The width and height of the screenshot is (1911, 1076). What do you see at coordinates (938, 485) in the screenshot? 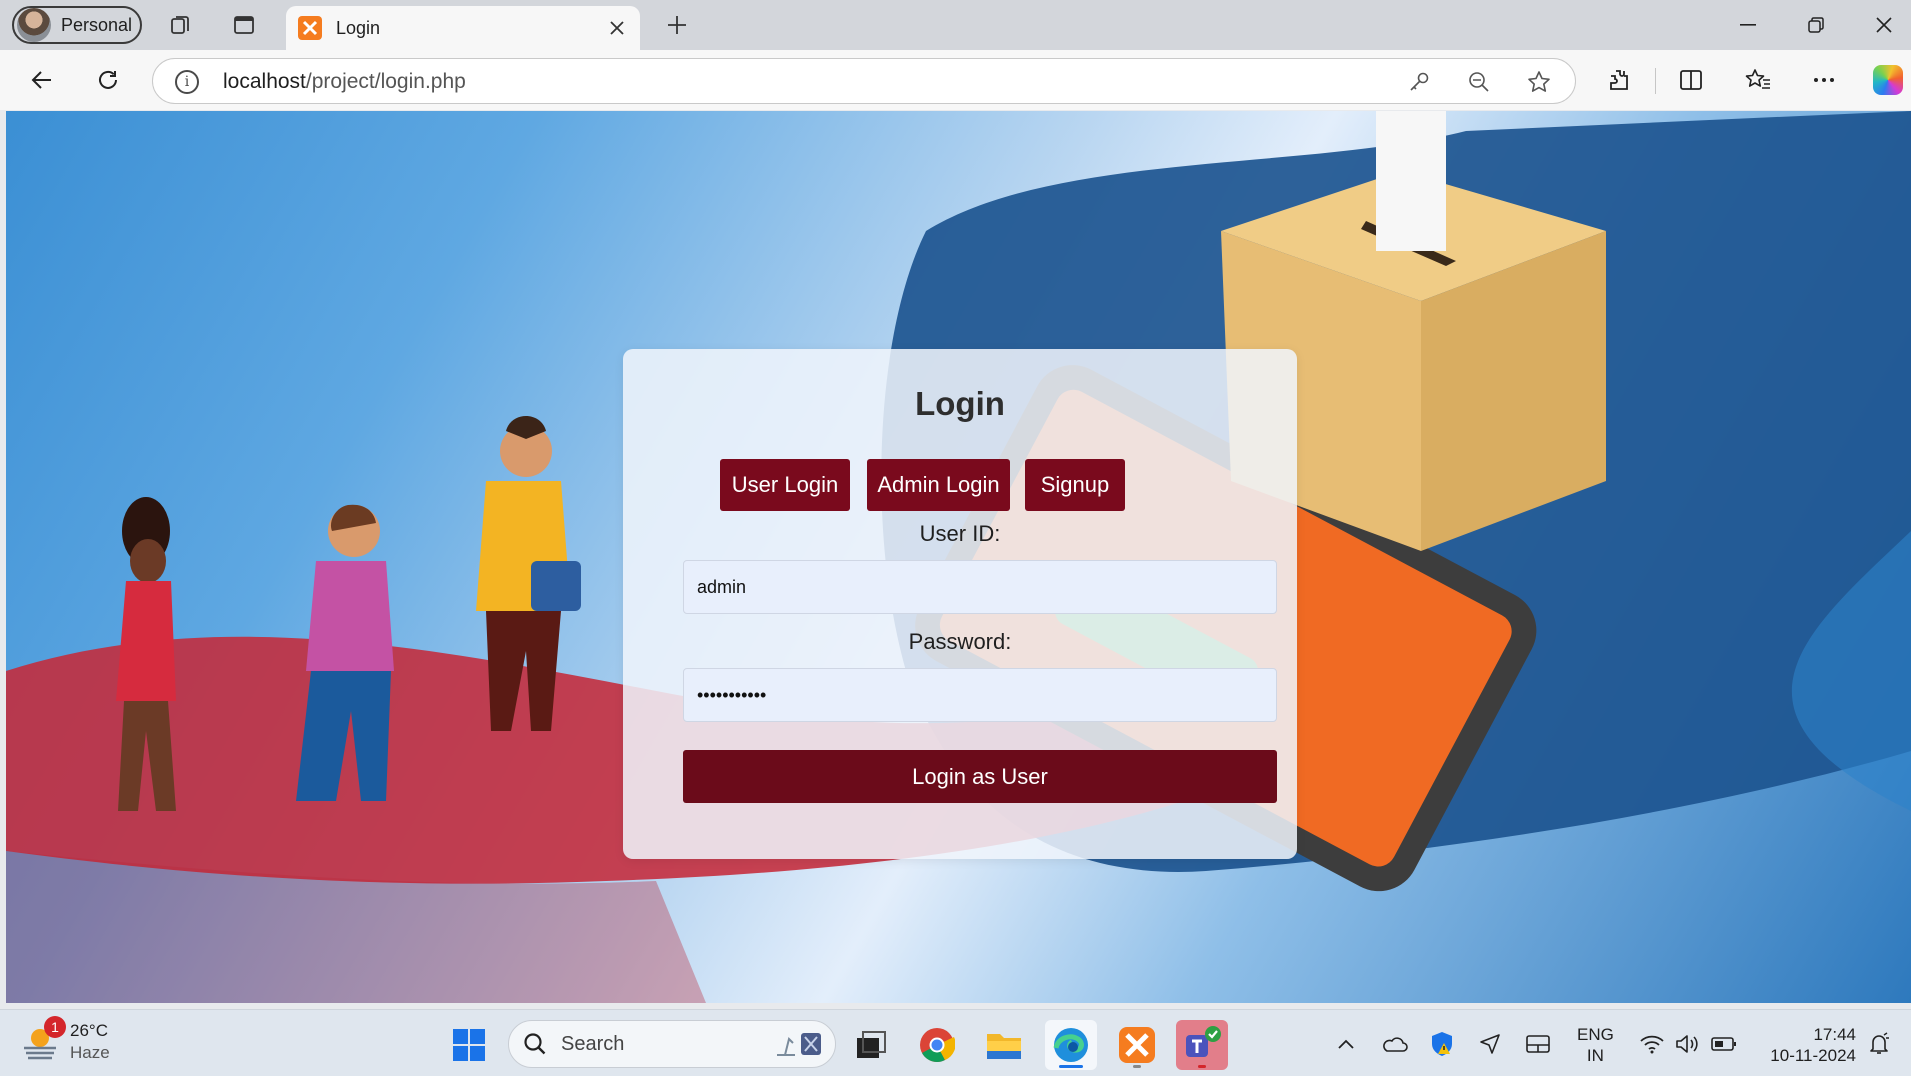
I see `admin-login-button: Admin Login` at bounding box center [938, 485].